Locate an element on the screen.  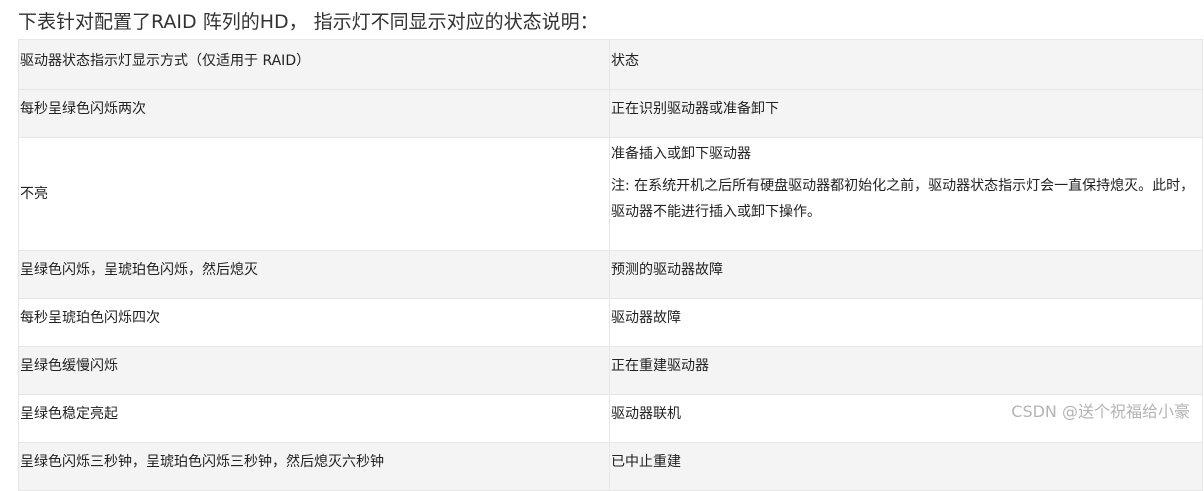
display-mode-cell: 每秒呈绿色闪烁两次 is located at coordinates (314, 113).